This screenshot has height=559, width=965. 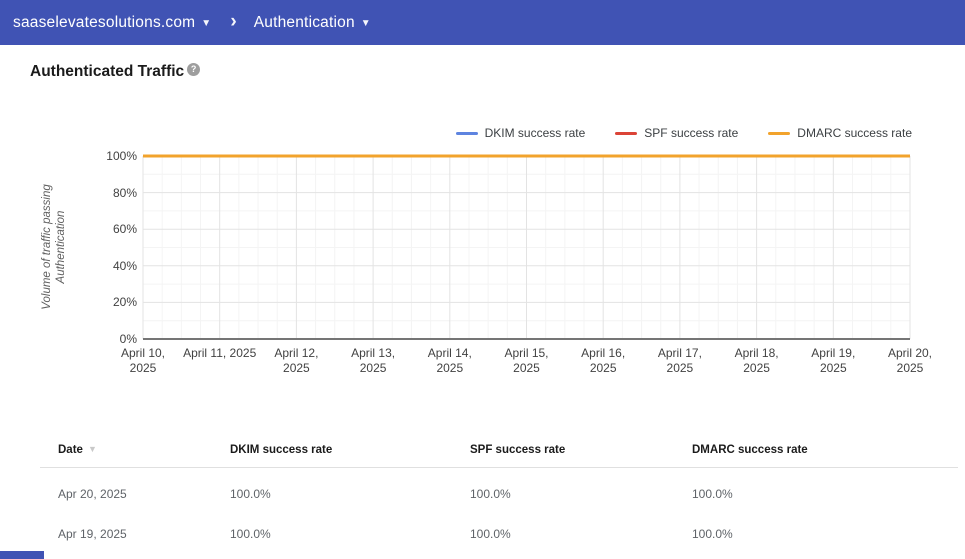 I want to click on legend-label: SPF success rate, so click(x=691, y=133).